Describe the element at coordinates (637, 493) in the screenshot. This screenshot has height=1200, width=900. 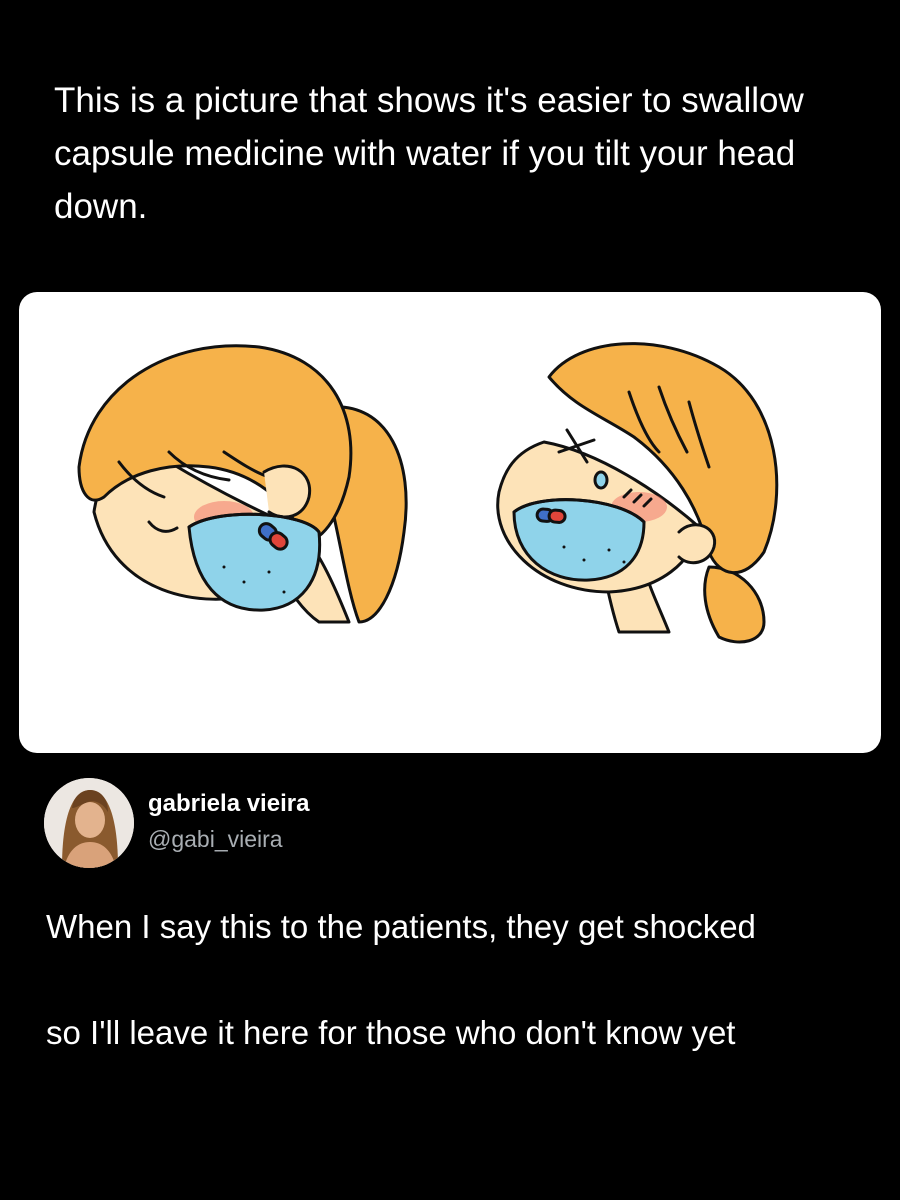
I see `right-girl-figure` at that location.